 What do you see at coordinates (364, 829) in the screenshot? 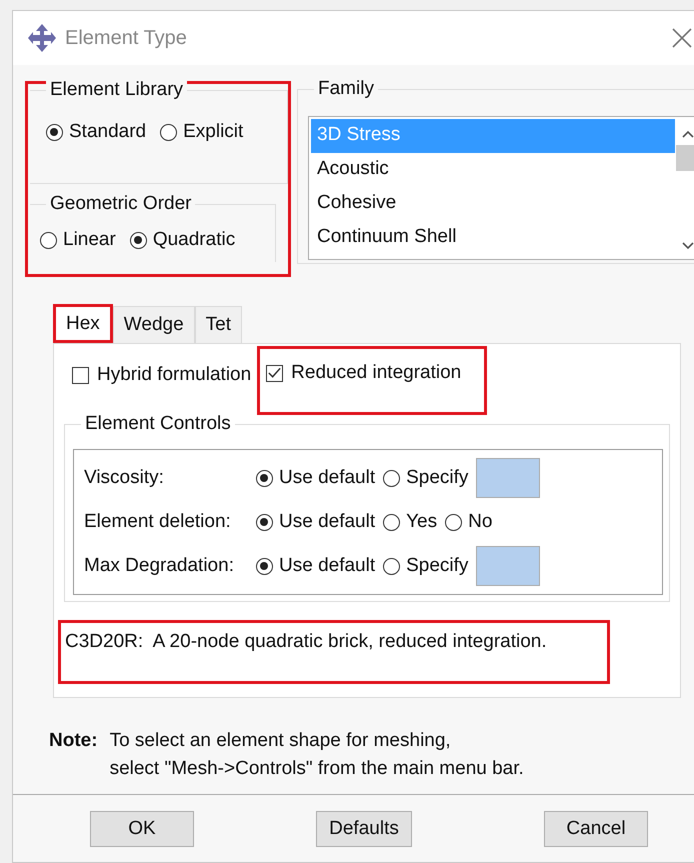
I see `dialog-button: Defaults` at bounding box center [364, 829].